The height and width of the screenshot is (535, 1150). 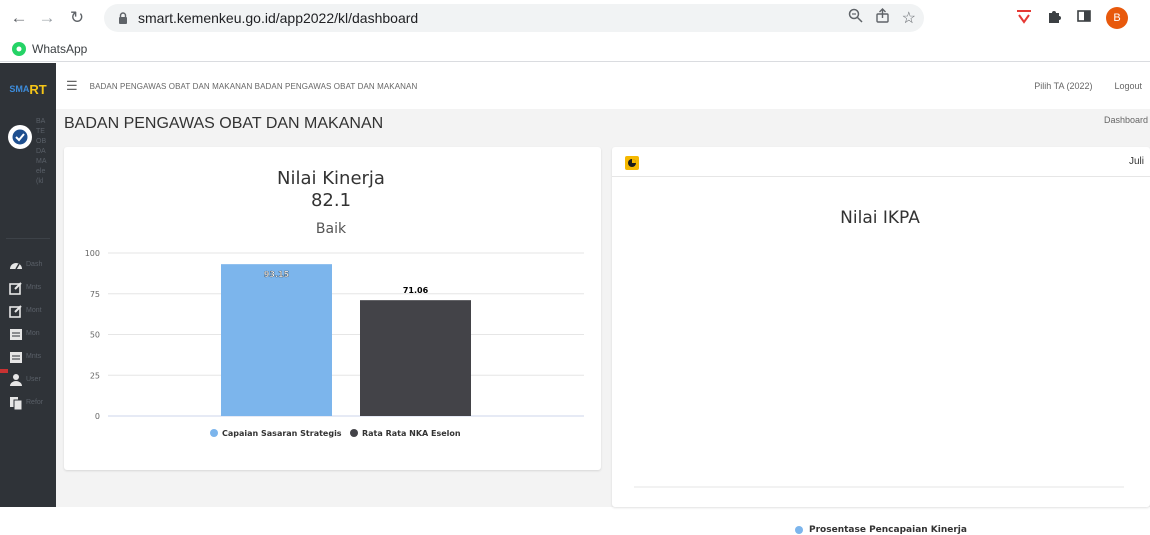 What do you see at coordinates (331, 229) in the screenshot?
I see `chart-grade: Baik` at bounding box center [331, 229].